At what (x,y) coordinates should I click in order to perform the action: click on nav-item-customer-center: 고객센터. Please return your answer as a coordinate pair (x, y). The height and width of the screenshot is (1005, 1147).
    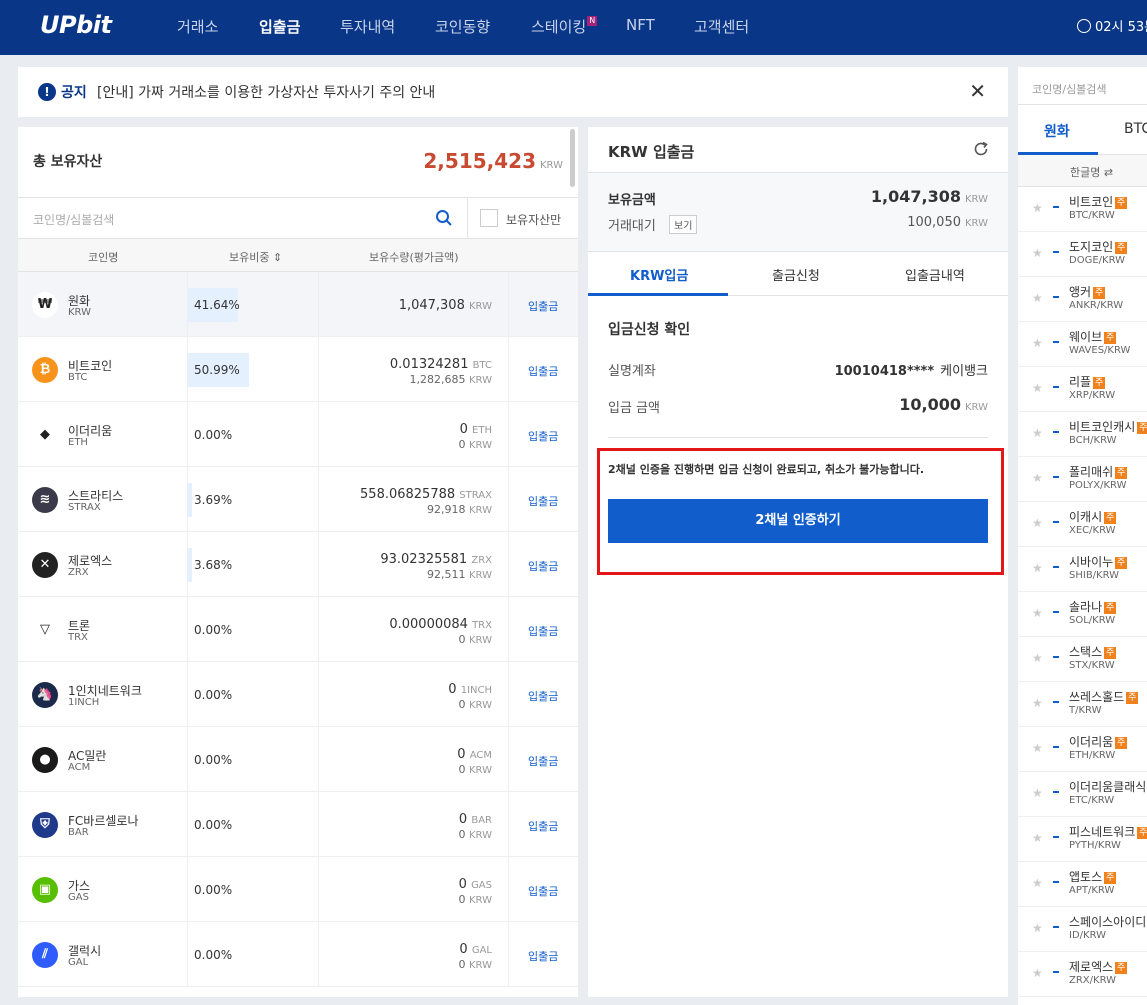
    Looking at the image, I should click on (721, 26).